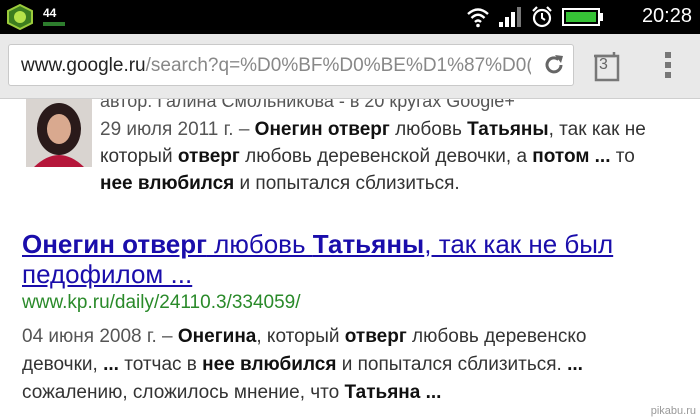 The height and width of the screenshot is (420, 700). I want to click on watermark: pikabu.ru, so click(673, 411).